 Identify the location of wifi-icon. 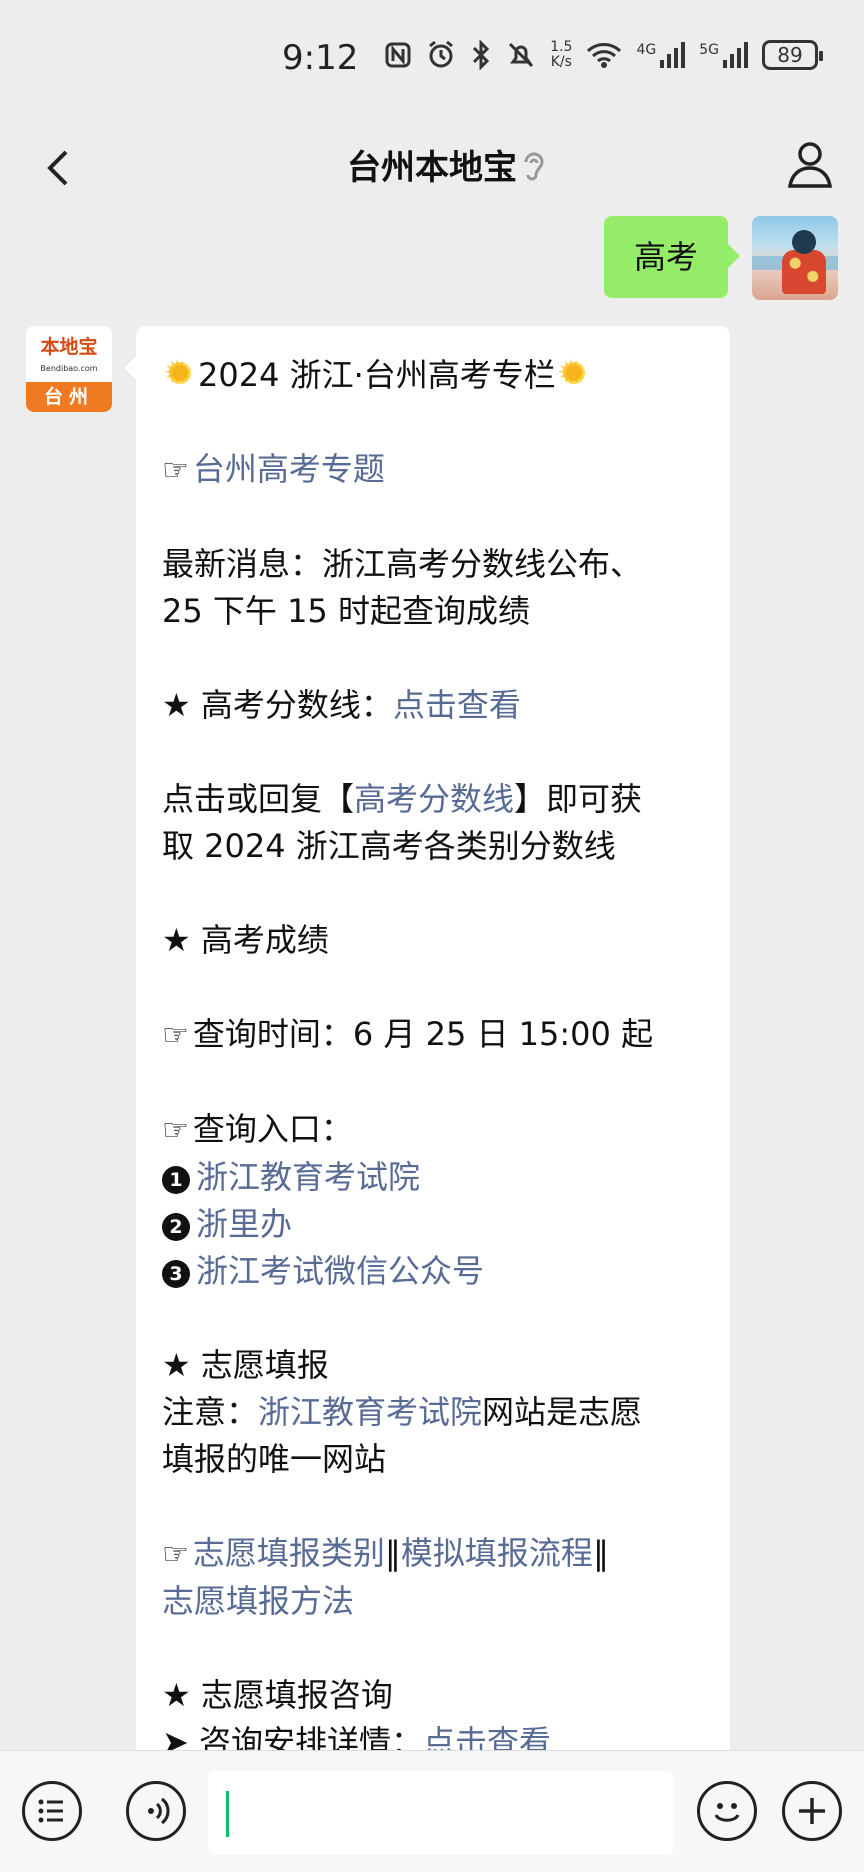
(604, 55).